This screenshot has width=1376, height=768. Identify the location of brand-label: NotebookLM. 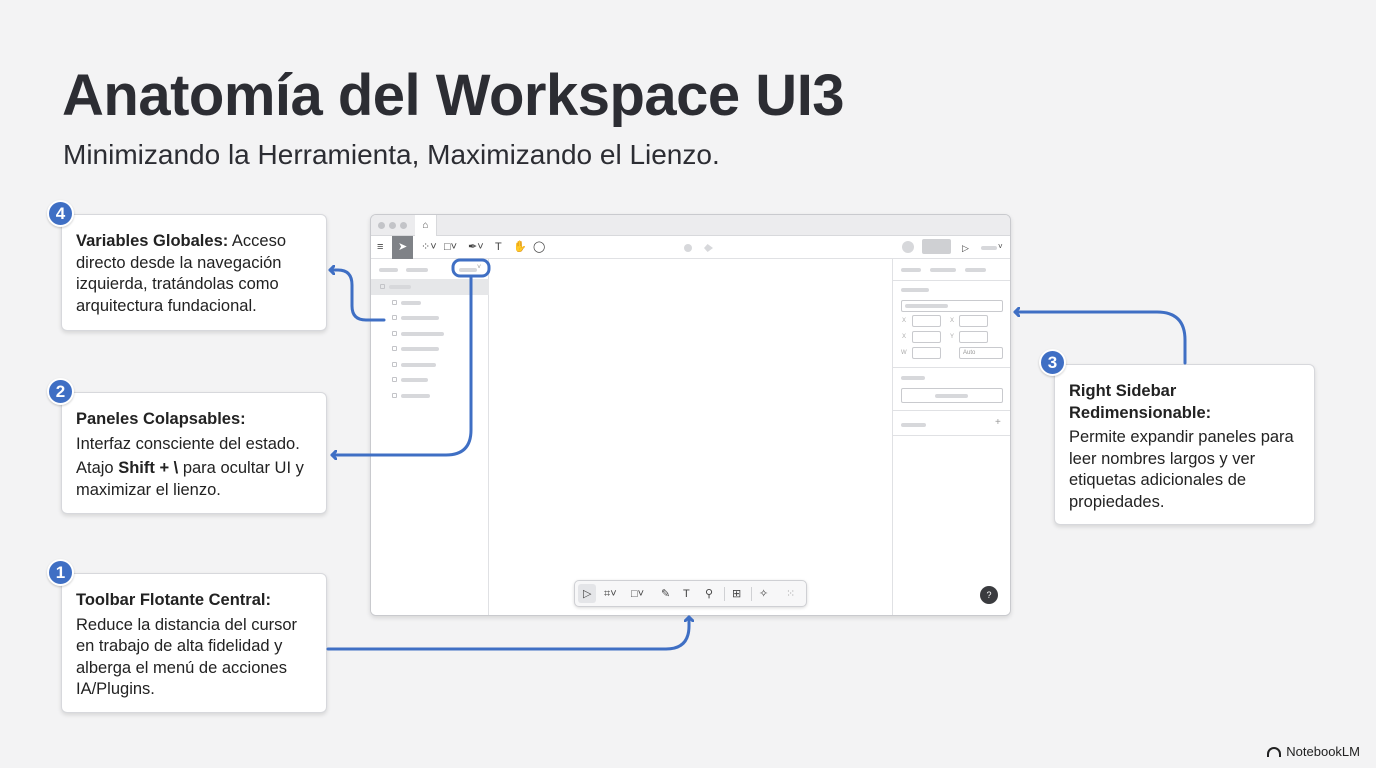
(1323, 751).